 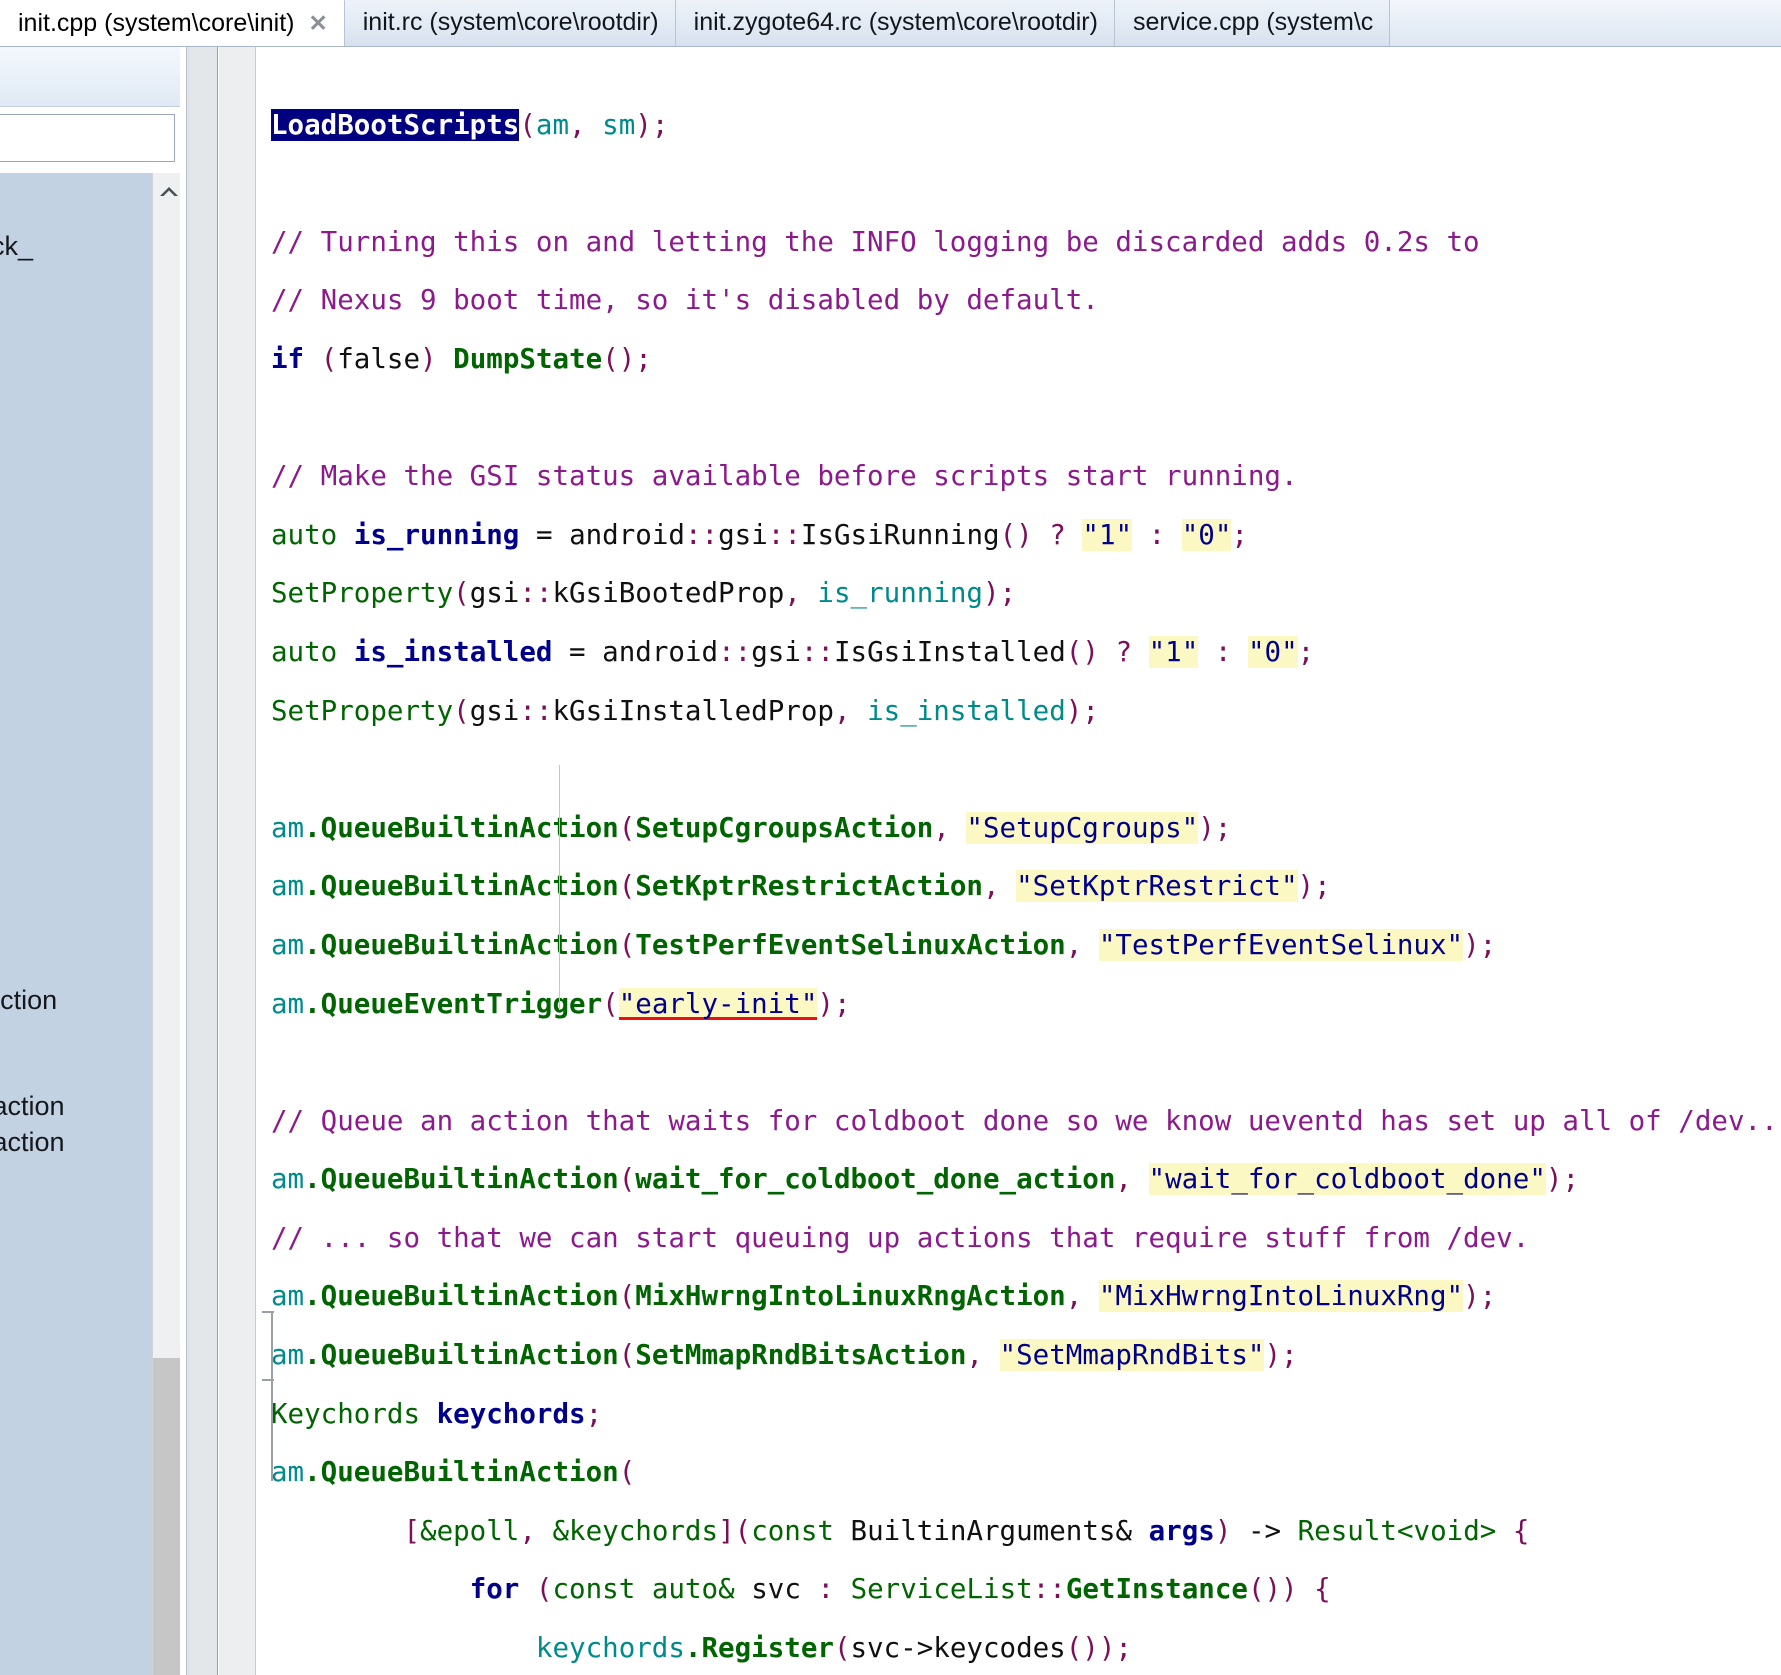 I want to click on tab-service-cpp: service.cpp (system\c, so click(x=1252, y=23).